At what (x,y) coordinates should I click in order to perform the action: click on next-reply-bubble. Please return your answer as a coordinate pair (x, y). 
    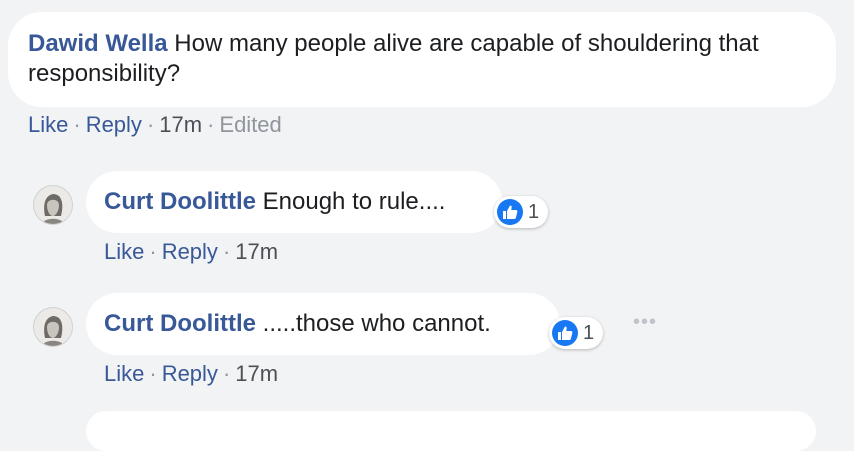
    Looking at the image, I should click on (451, 431).